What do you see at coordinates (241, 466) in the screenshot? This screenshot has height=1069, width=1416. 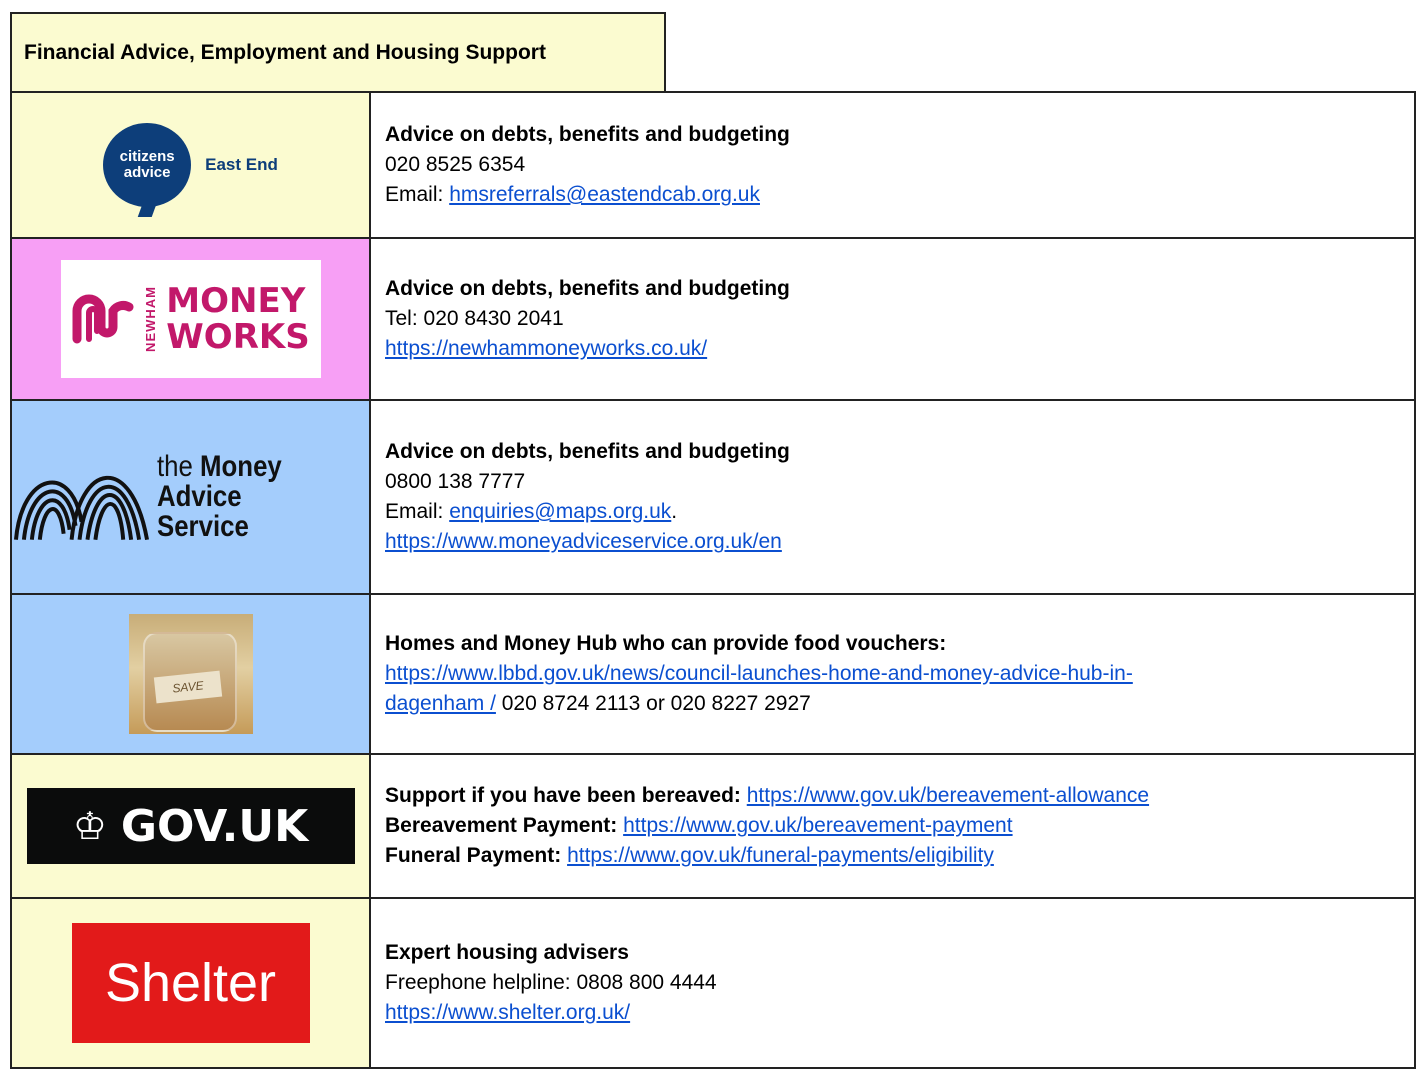 I see `logo-text: Money` at bounding box center [241, 466].